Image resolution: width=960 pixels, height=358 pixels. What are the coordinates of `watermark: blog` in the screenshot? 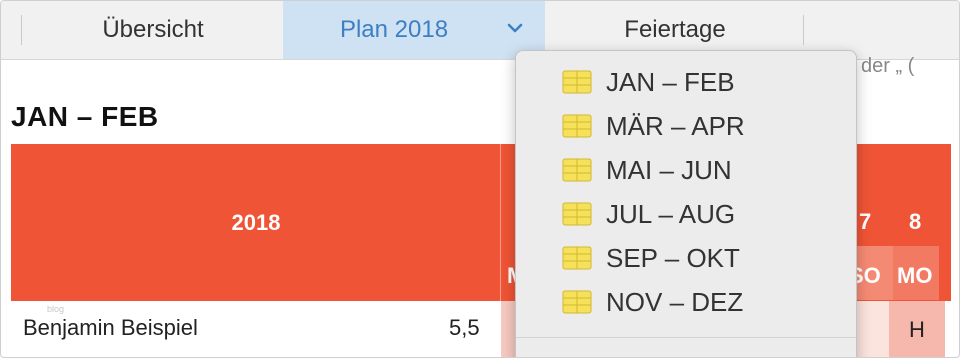 It's located at (56, 309).